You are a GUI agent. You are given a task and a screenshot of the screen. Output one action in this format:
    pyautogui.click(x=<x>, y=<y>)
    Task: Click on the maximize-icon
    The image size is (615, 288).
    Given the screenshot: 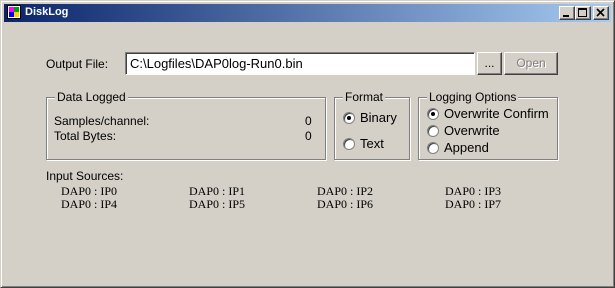 What is the action you would take?
    pyautogui.click(x=582, y=12)
    